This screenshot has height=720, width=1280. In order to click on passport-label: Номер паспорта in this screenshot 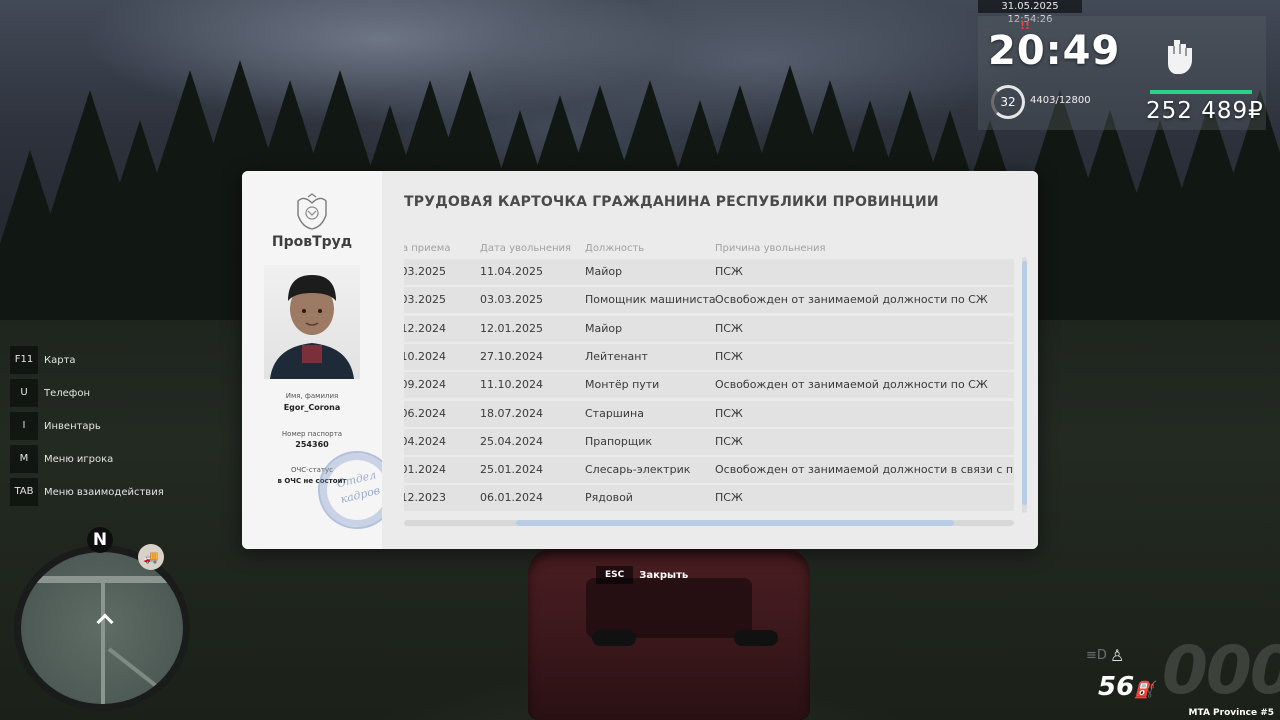, I will do `click(312, 434)`.